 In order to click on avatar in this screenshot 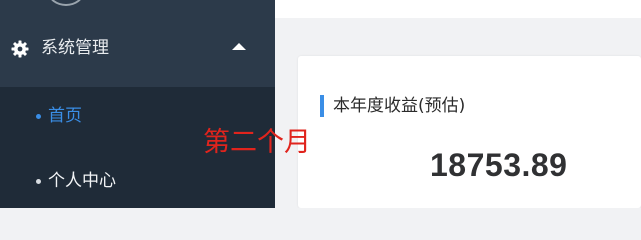, I will do `click(66, 3)`.